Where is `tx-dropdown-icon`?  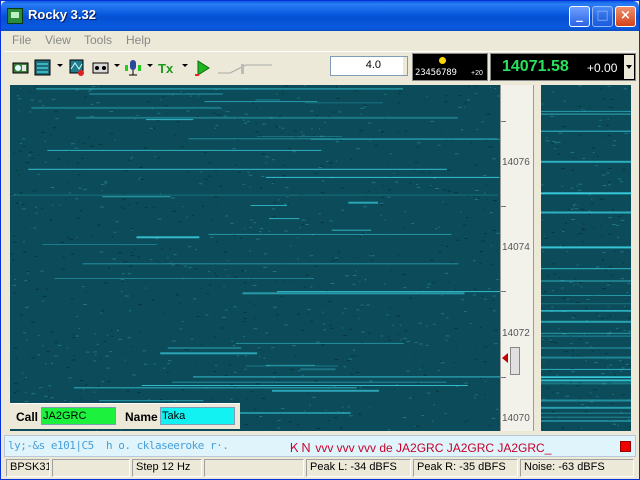 tx-dropdown-icon is located at coordinates (185, 65).